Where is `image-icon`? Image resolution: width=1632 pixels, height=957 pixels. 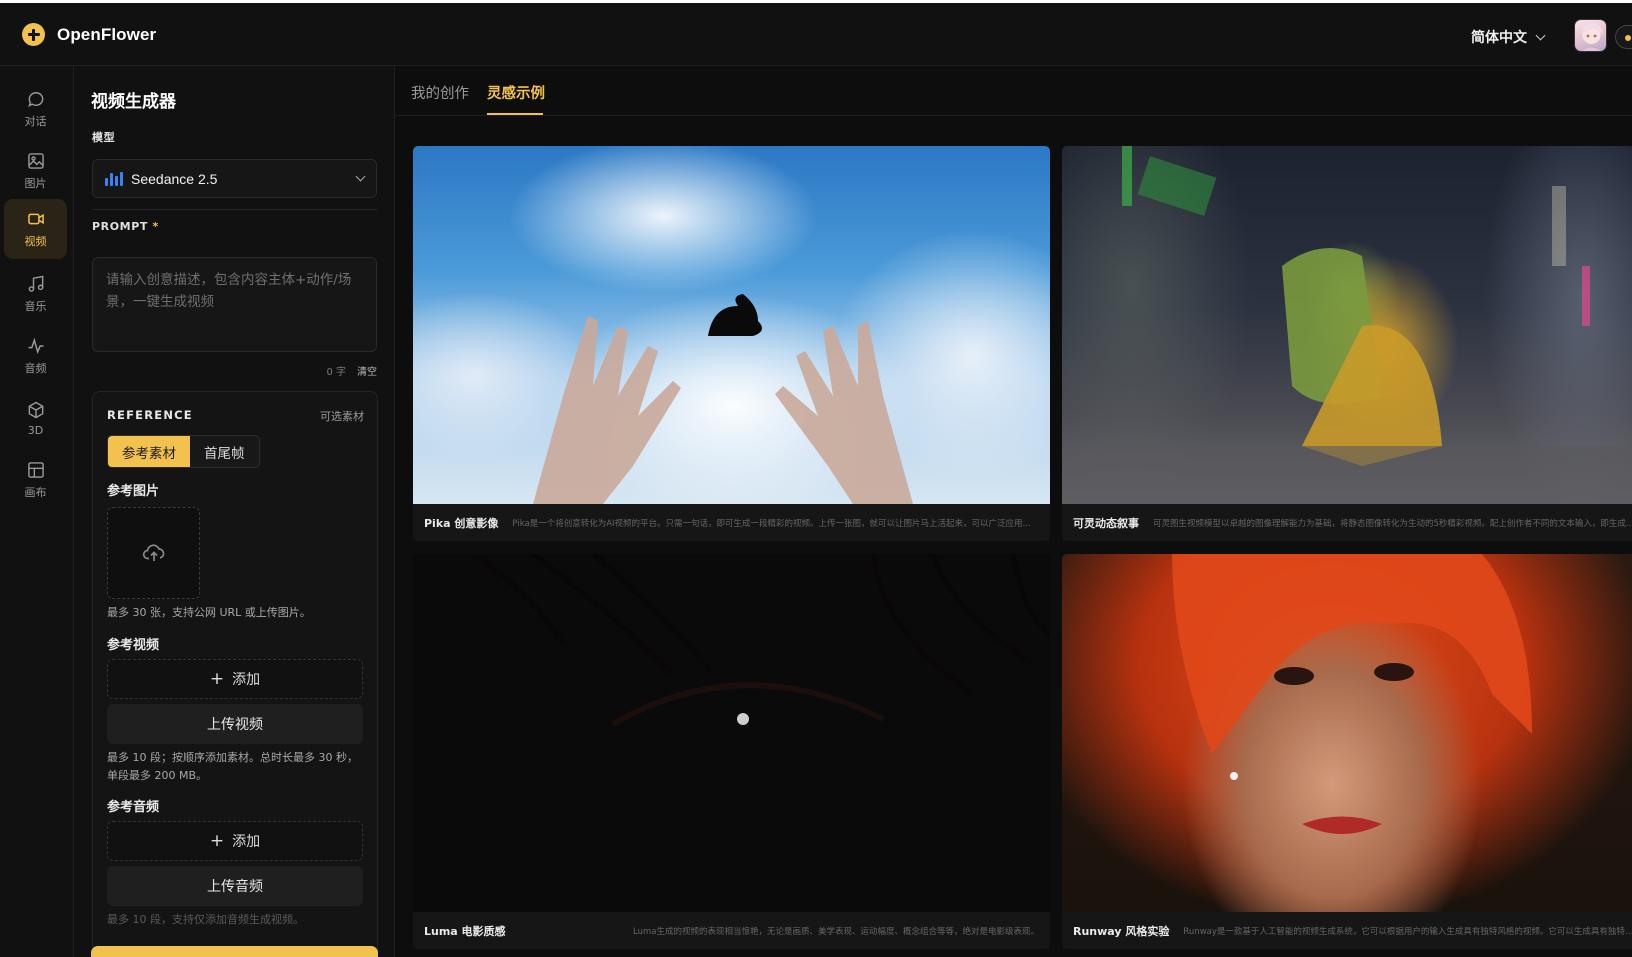 image-icon is located at coordinates (35, 161).